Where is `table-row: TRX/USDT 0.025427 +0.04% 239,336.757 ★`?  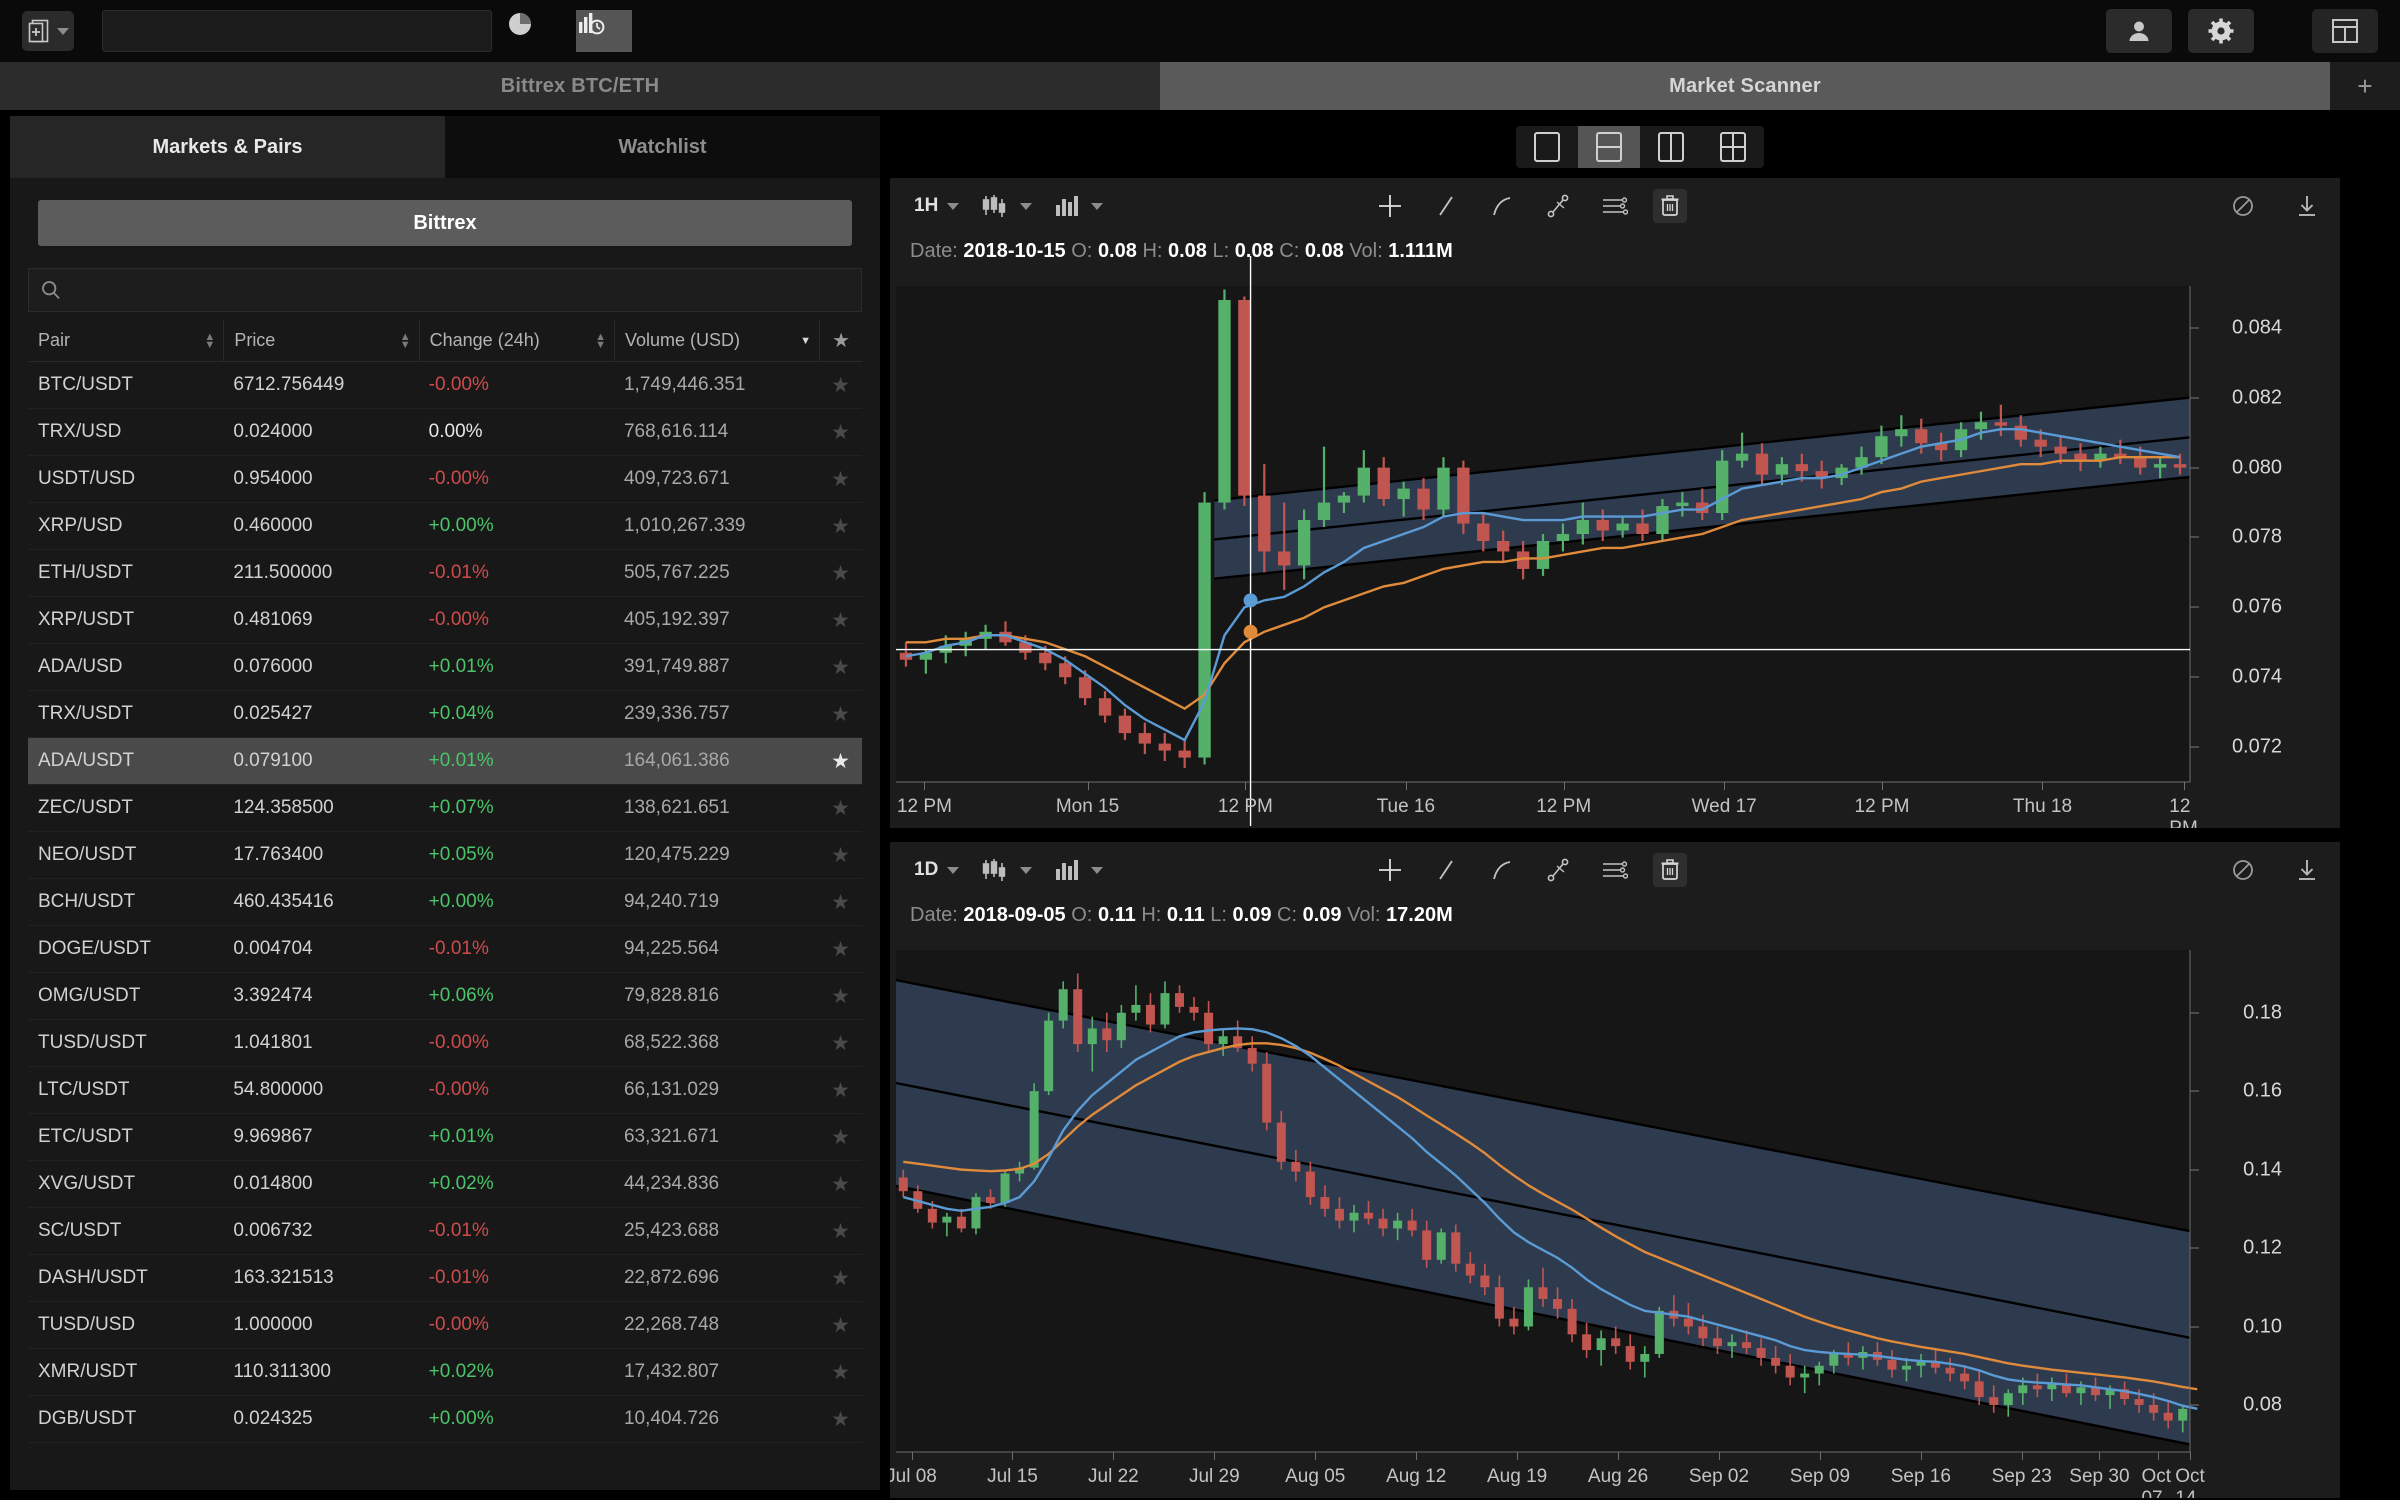
table-row: TRX/USDT 0.025427 +0.04% 239,336.757 ★ is located at coordinates (445, 714).